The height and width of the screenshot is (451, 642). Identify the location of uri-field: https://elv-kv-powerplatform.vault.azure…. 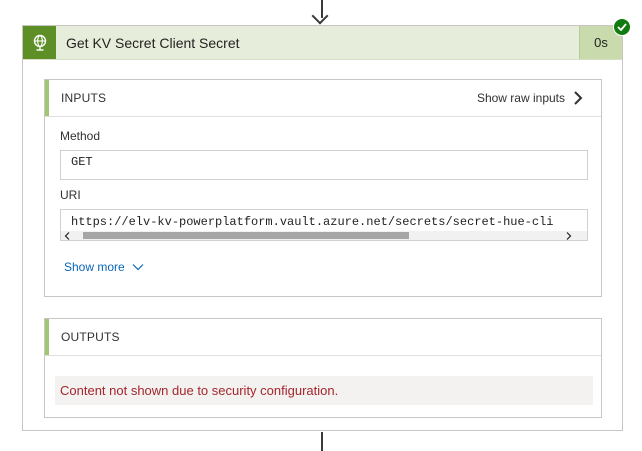
(324, 225).